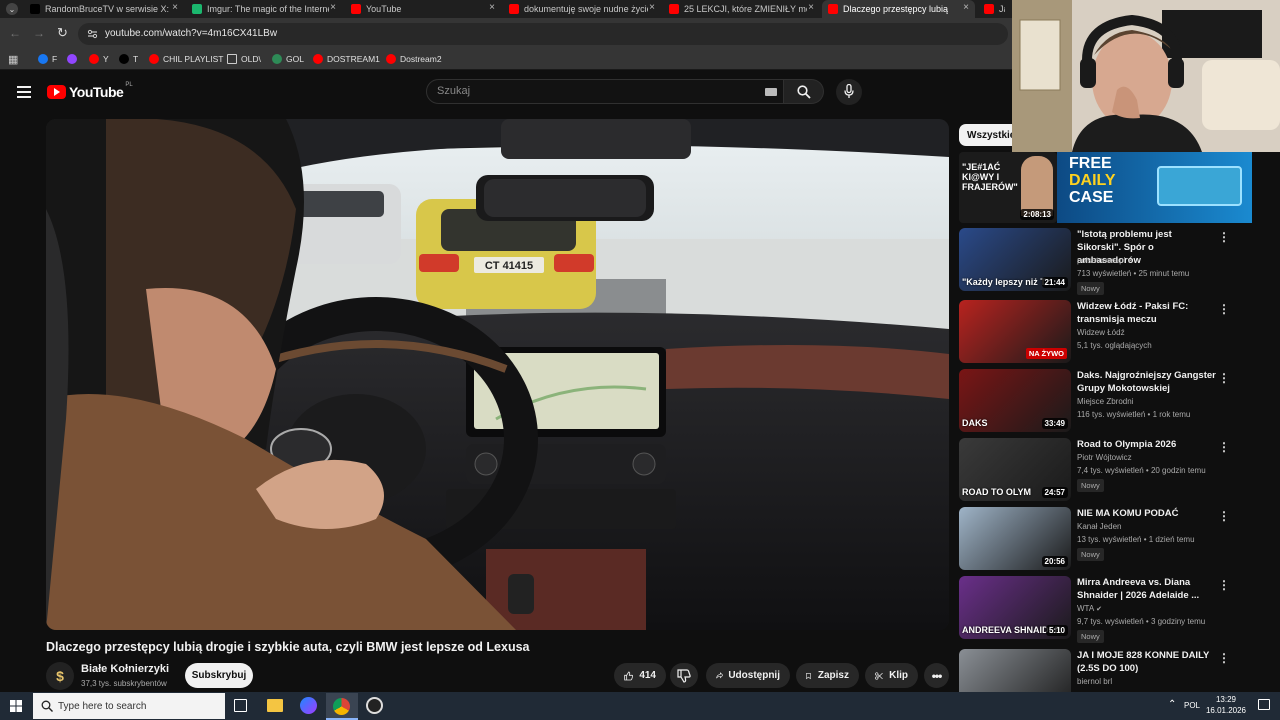 The height and width of the screenshot is (720, 1280). I want to click on menu-hamburger-icon, so click(24, 92).